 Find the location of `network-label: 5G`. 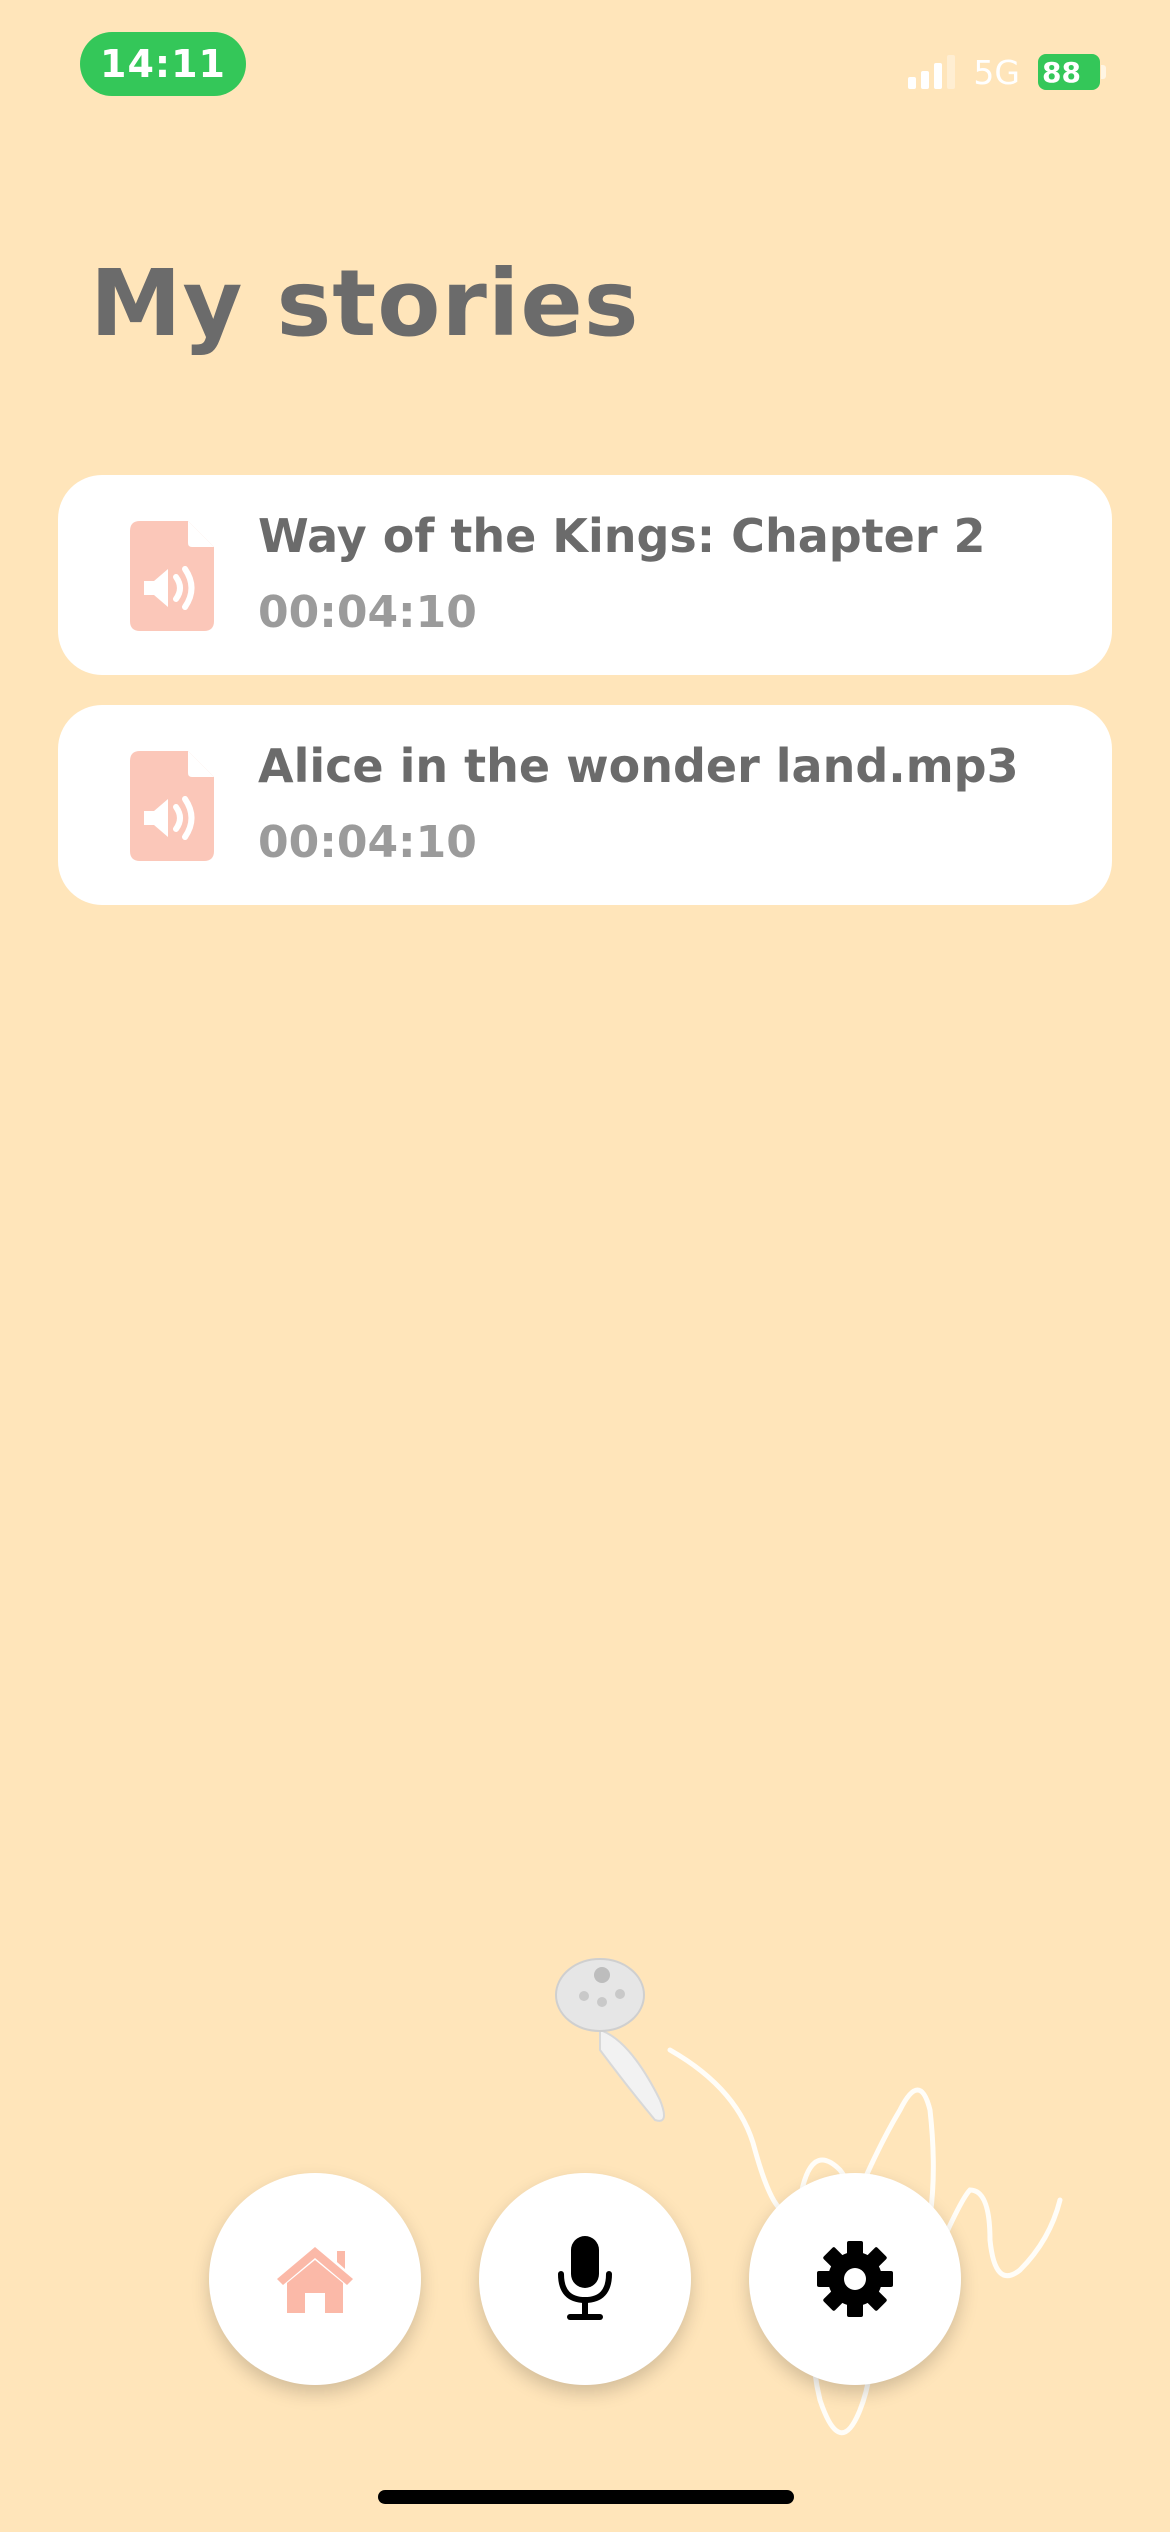

network-label: 5G is located at coordinates (996, 72).